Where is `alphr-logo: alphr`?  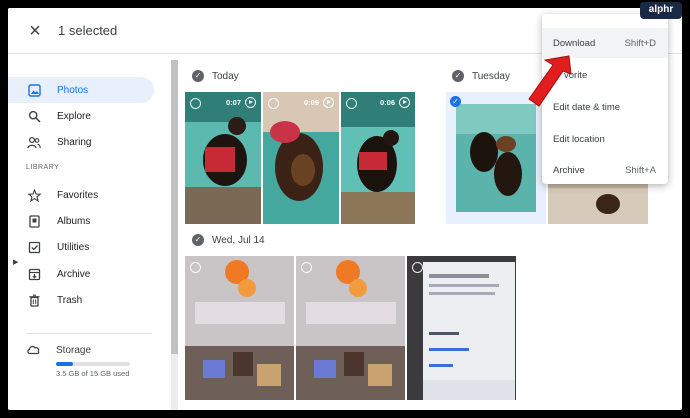
alphr-logo: alphr is located at coordinates (661, 10).